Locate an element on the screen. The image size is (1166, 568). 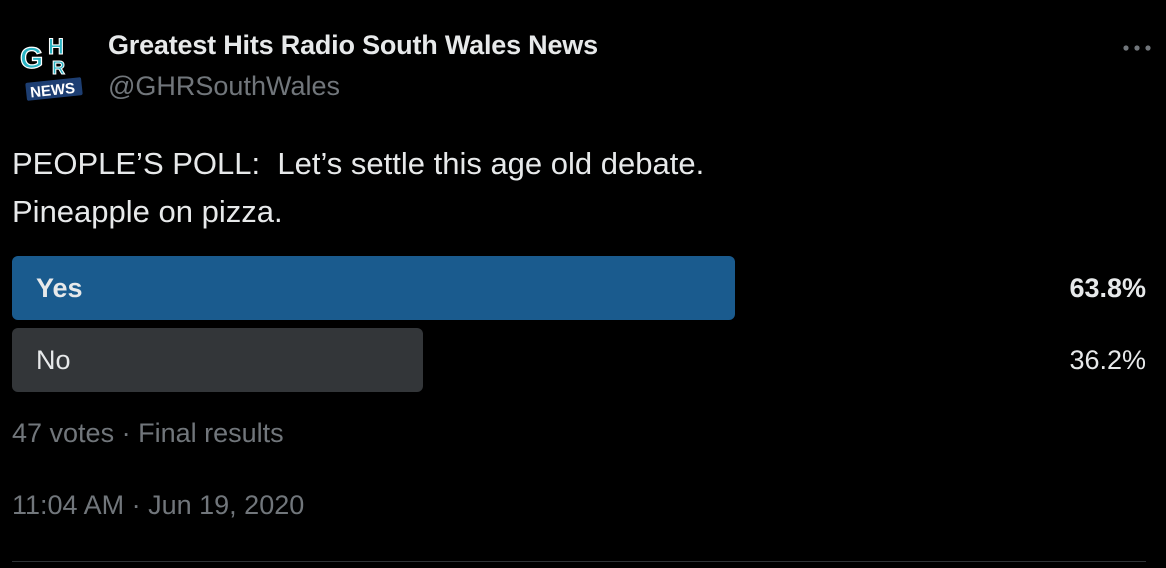
poll-option-percent: 36.2% is located at coordinates (1107, 360).